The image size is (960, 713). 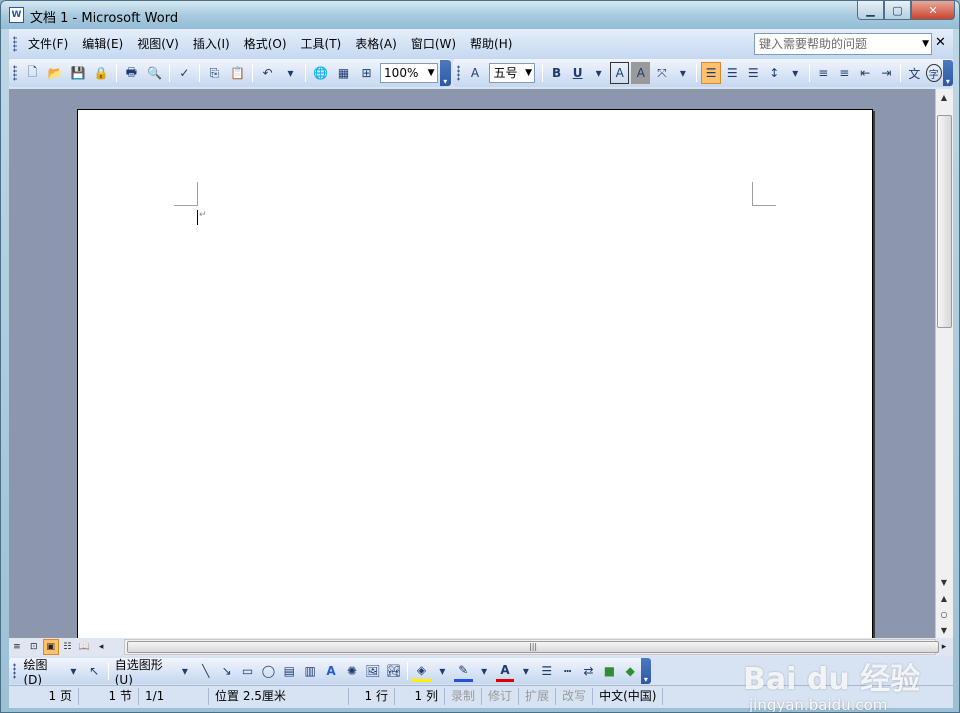 I want to click on line-spacing-dropdown-icon: ▾, so click(x=795, y=73).